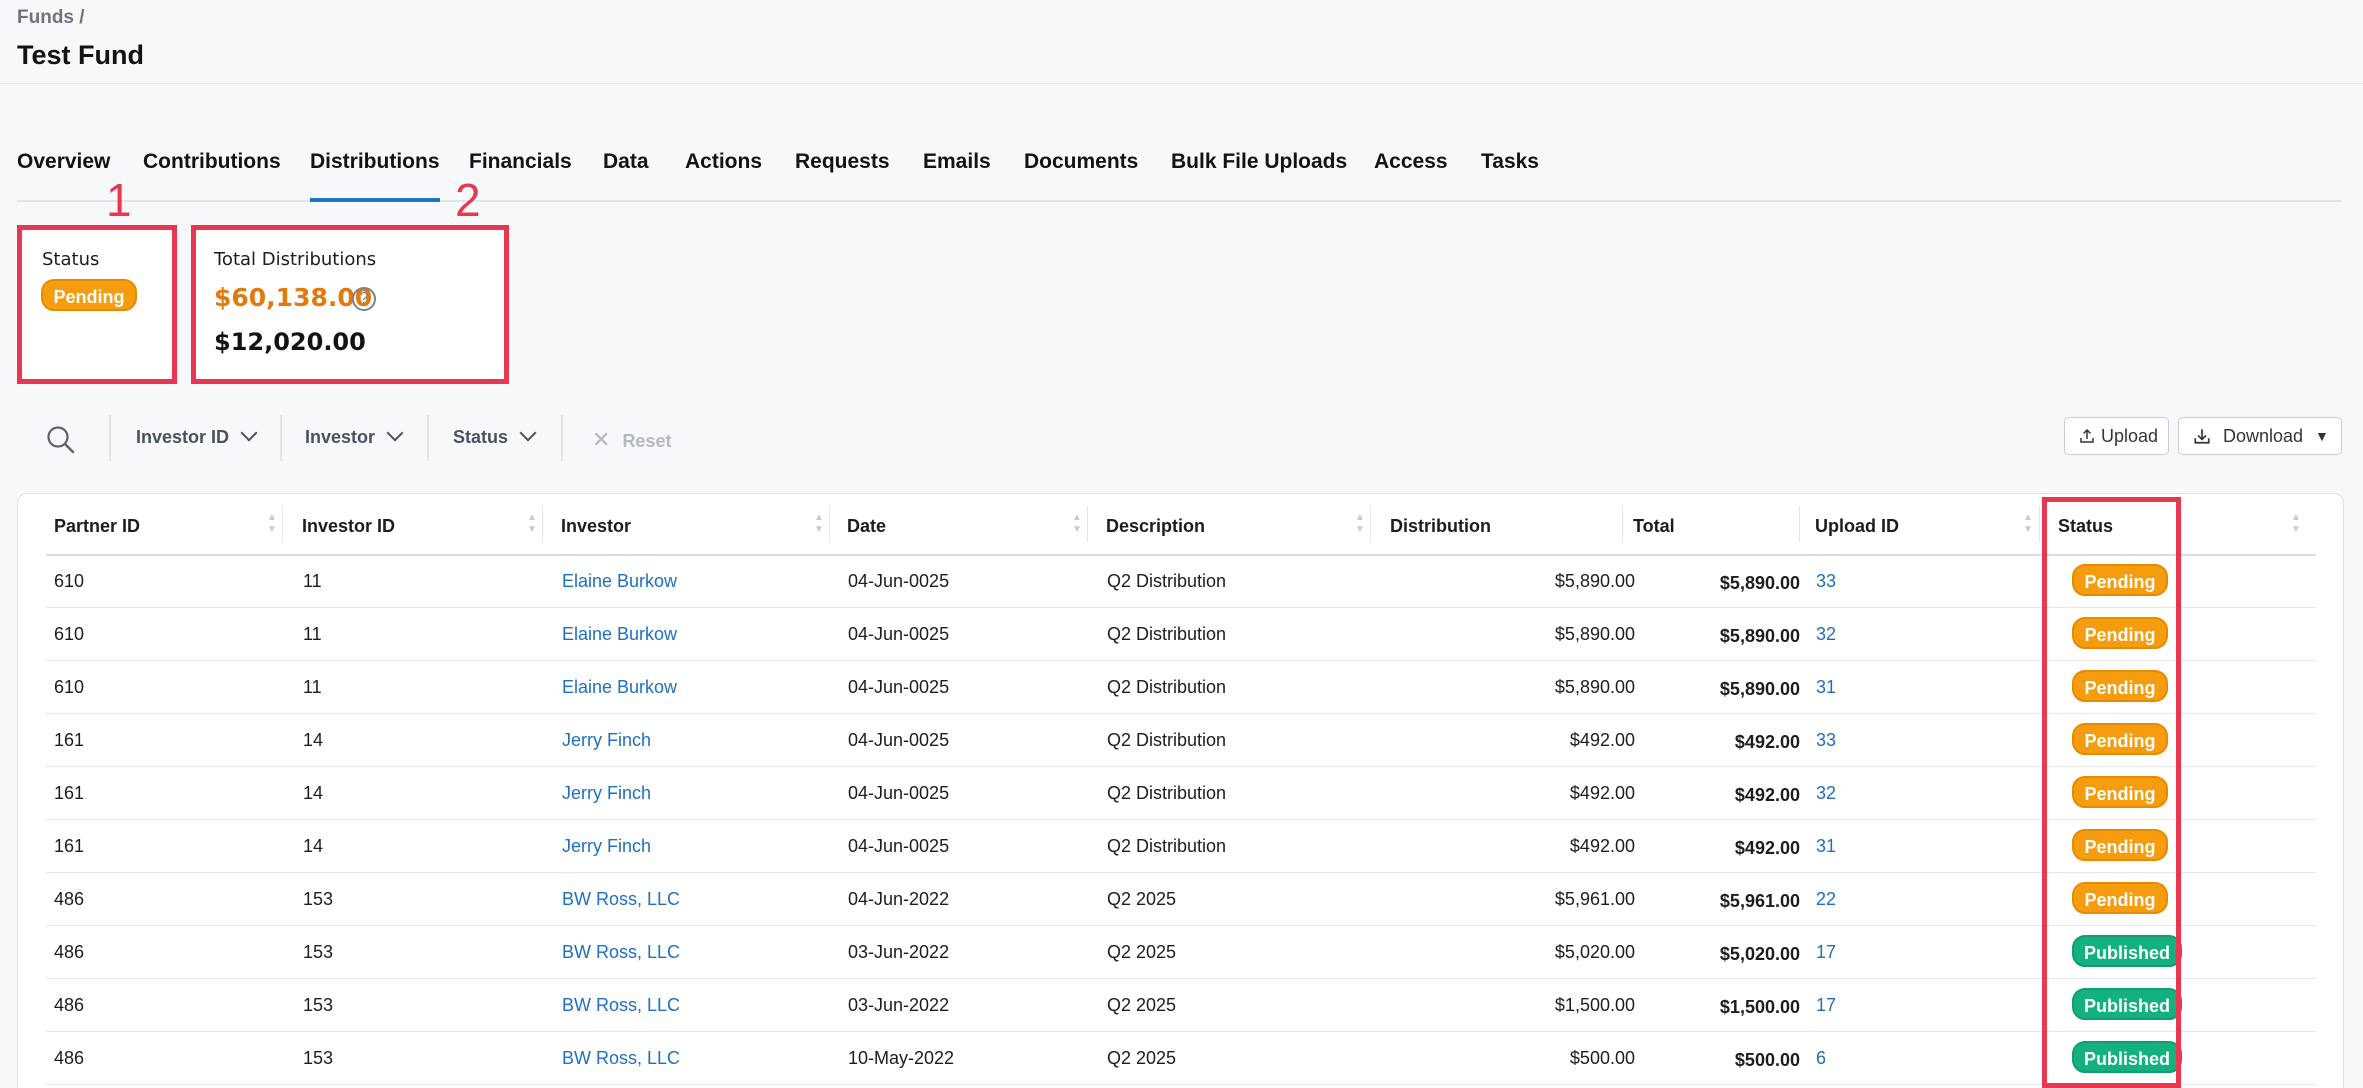 Image resolution: width=2363 pixels, height=1088 pixels. What do you see at coordinates (119, 200) in the screenshot?
I see `annotation-number-1: 1` at bounding box center [119, 200].